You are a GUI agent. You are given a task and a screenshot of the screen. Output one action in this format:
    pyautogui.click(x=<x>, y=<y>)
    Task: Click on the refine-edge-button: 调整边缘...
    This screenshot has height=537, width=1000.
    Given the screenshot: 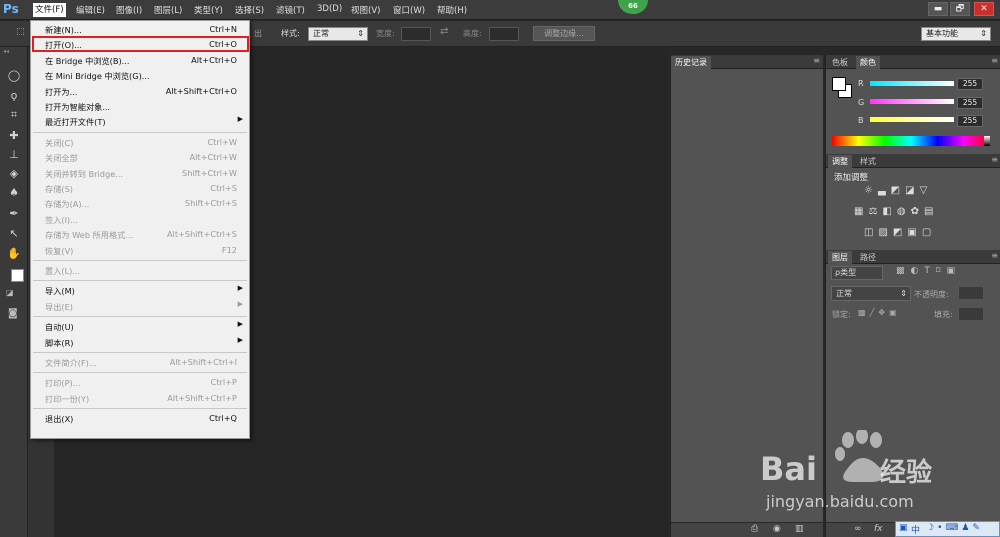 What is the action you would take?
    pyautogui.click(x=564, y=33)
    